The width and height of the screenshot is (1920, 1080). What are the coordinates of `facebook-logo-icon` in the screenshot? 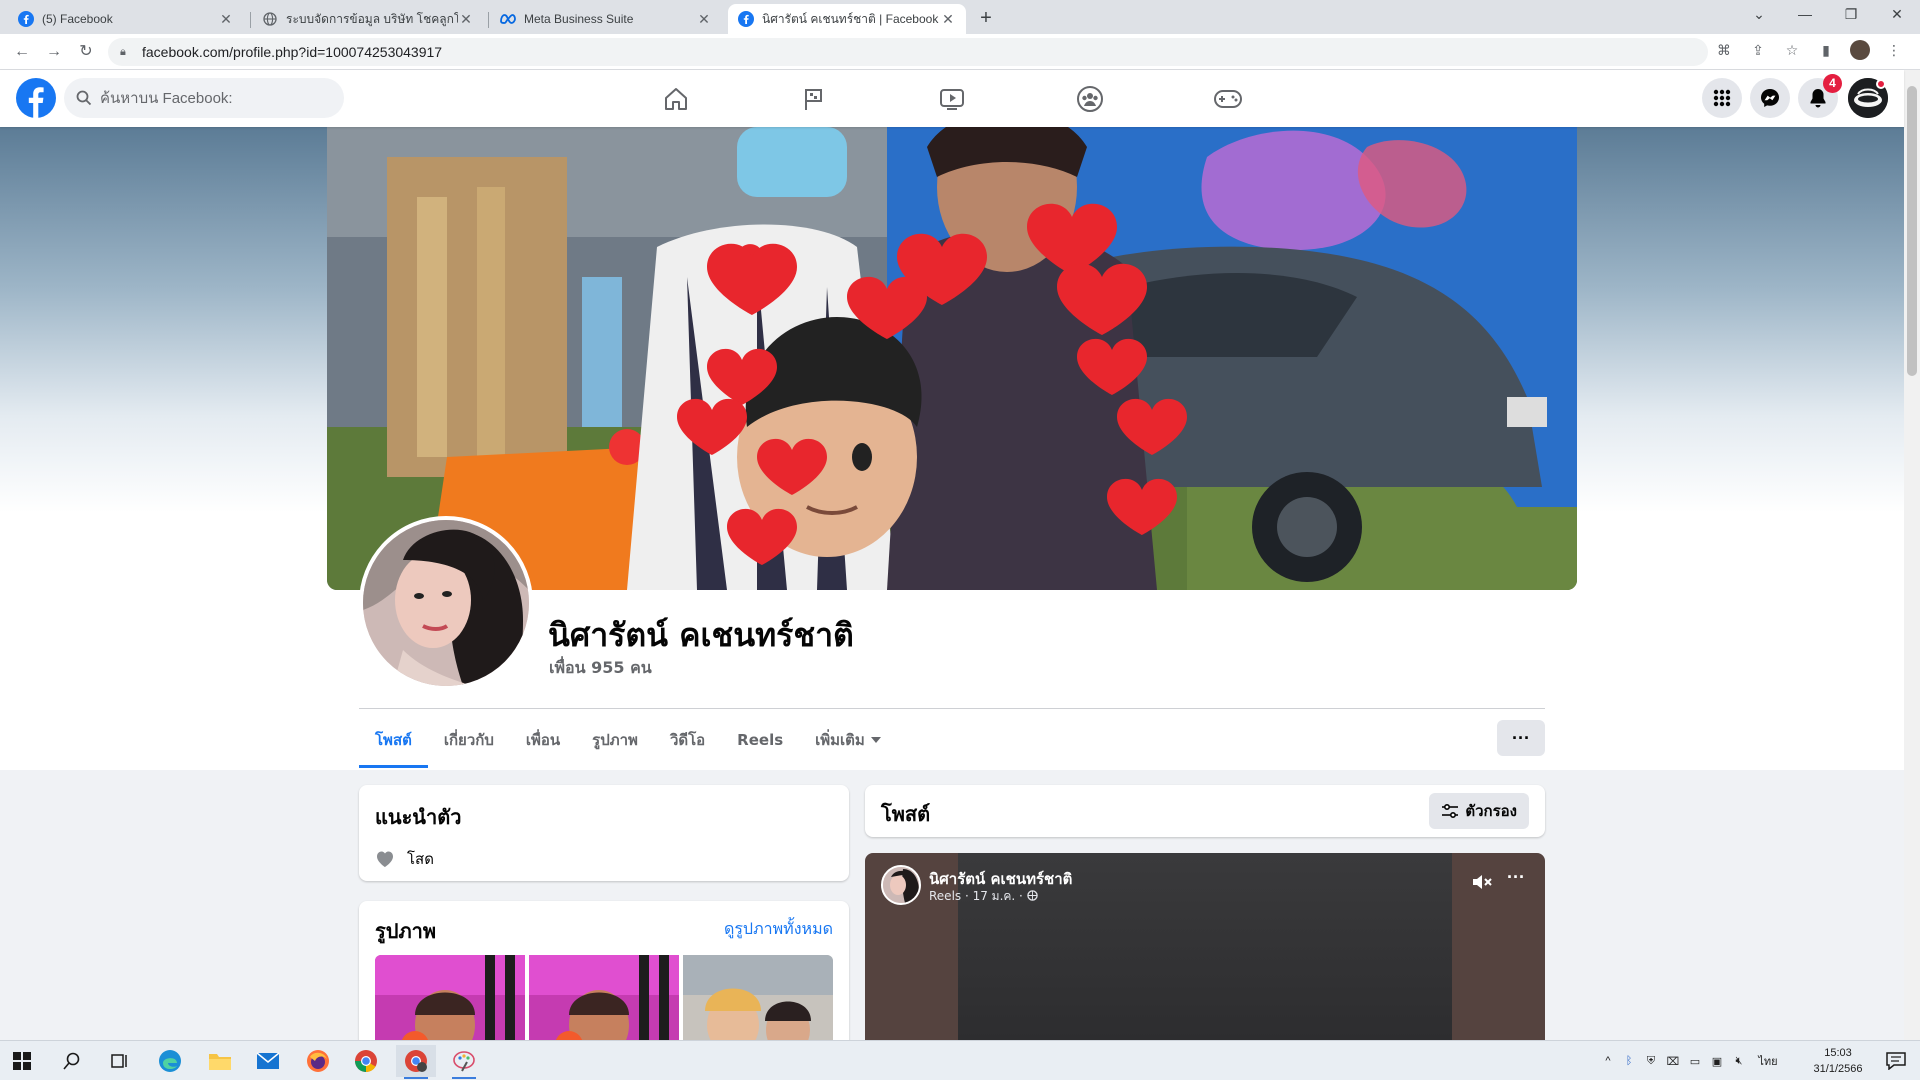 It's located at (36, 98).